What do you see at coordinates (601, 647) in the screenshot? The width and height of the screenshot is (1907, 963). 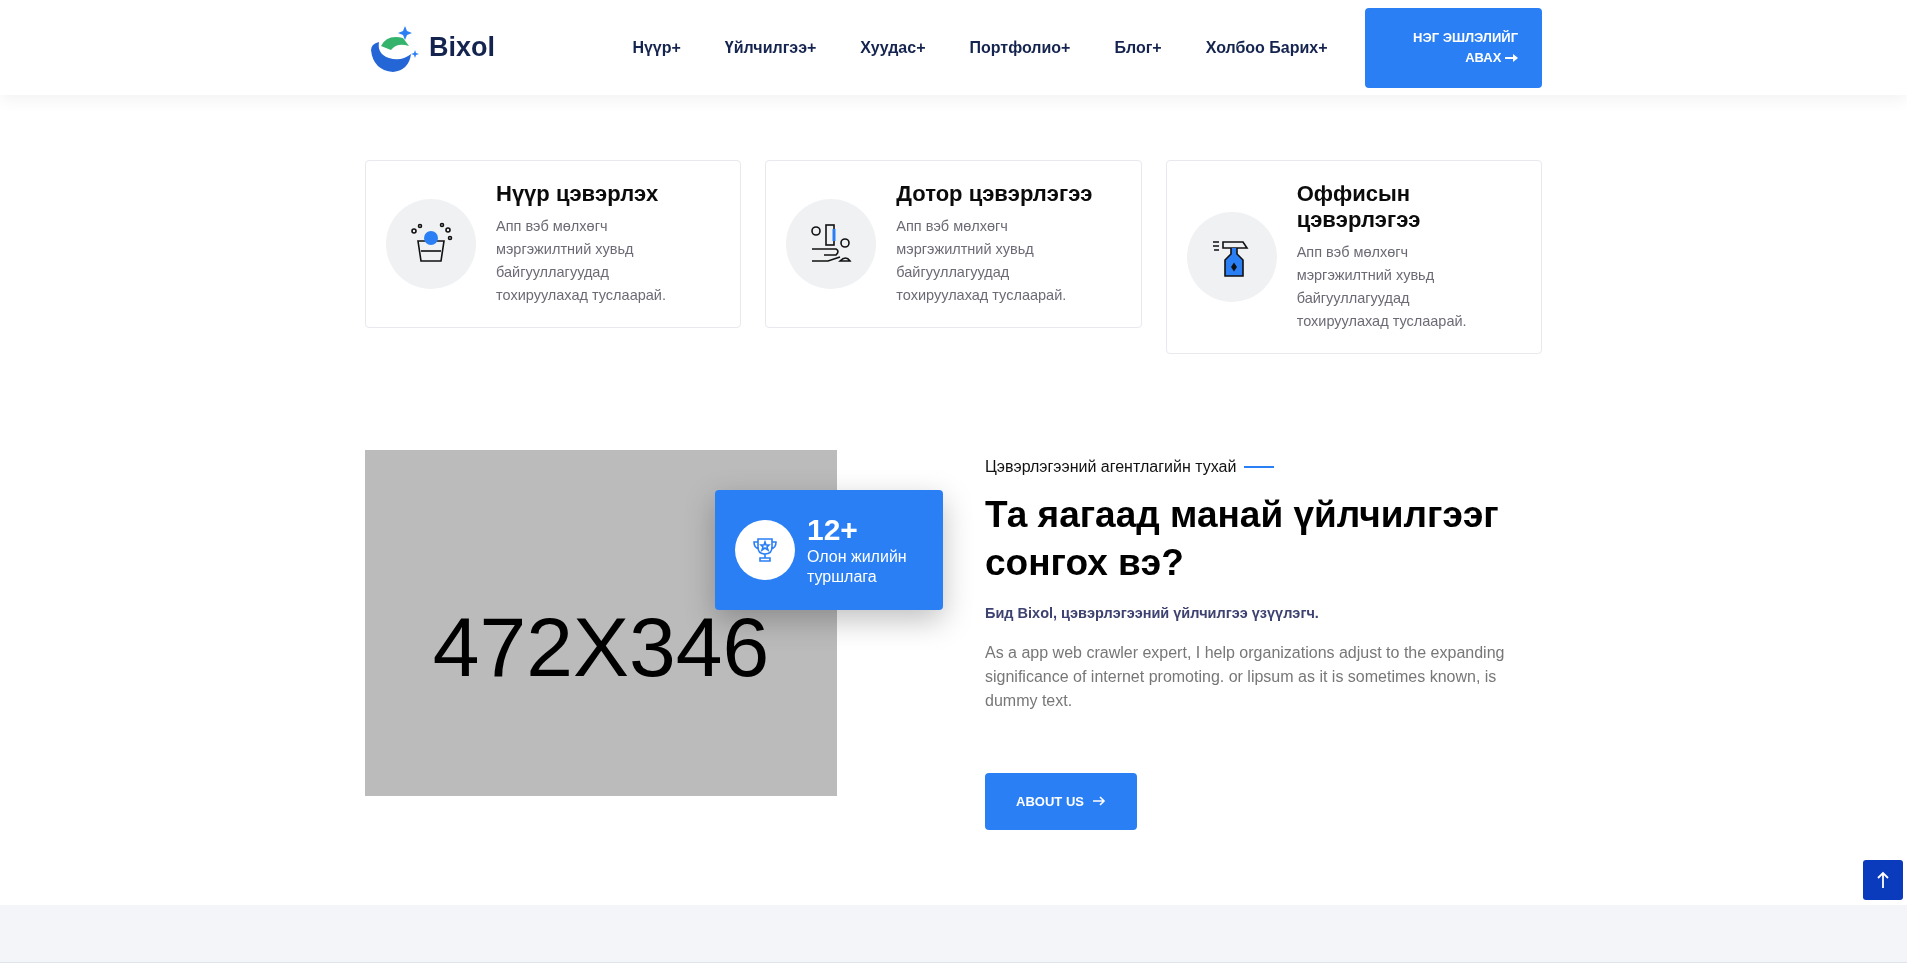 I see `image-size-label: 472X346` at bounding box center [601, 647].